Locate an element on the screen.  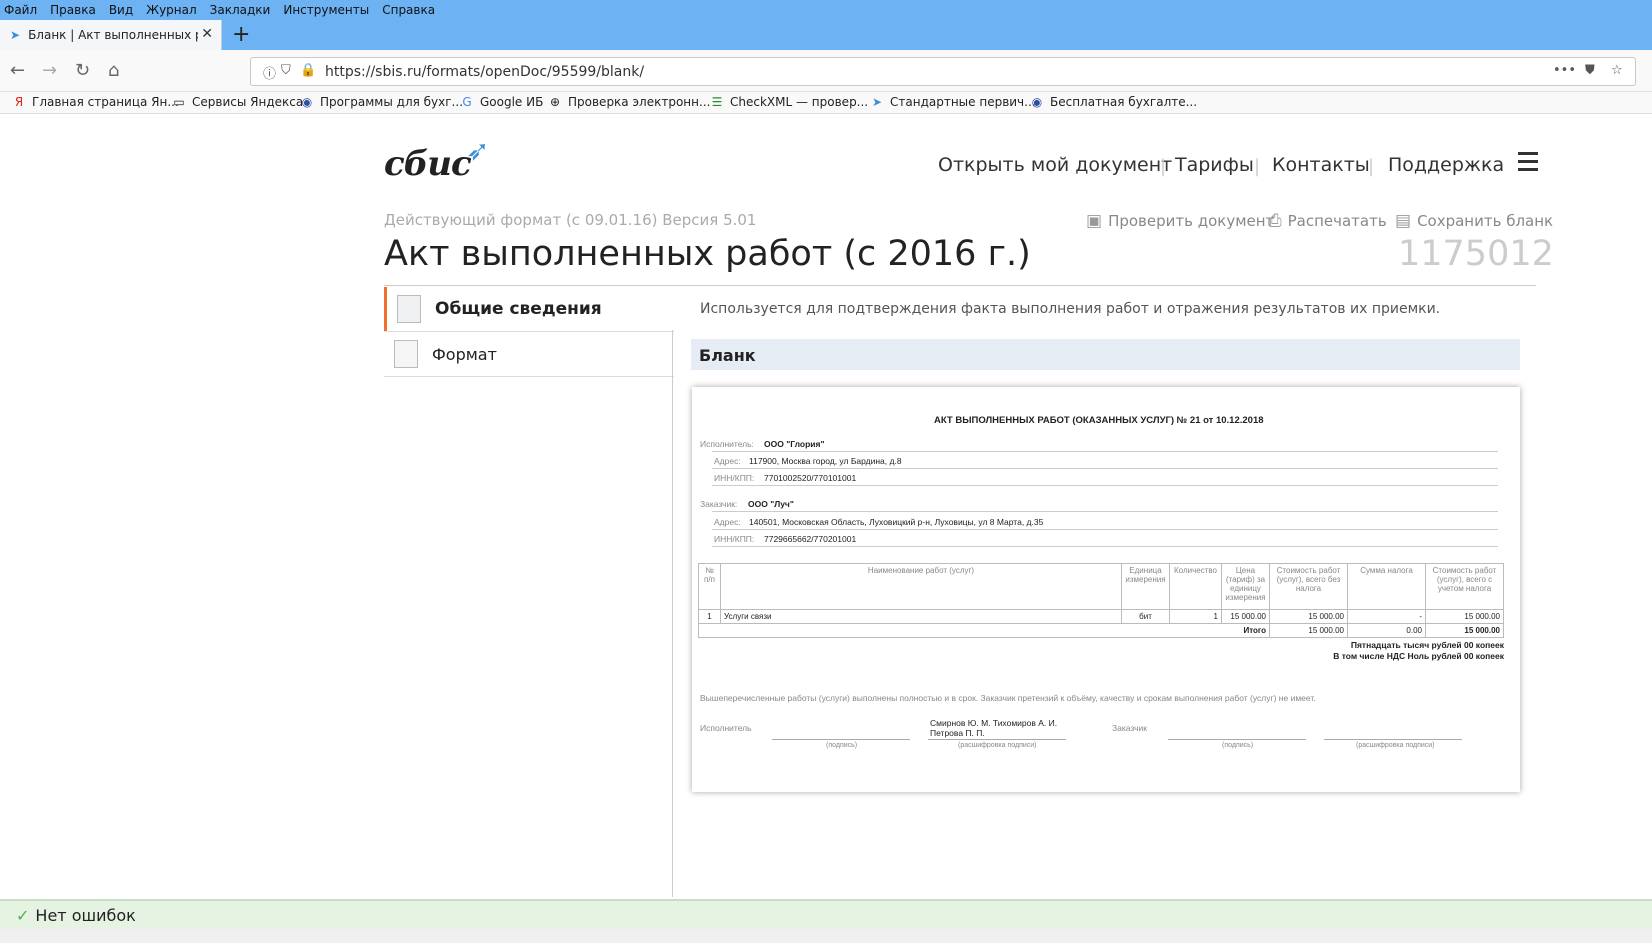
status-text: Нет ошибок is located at coordinates (85, 915).